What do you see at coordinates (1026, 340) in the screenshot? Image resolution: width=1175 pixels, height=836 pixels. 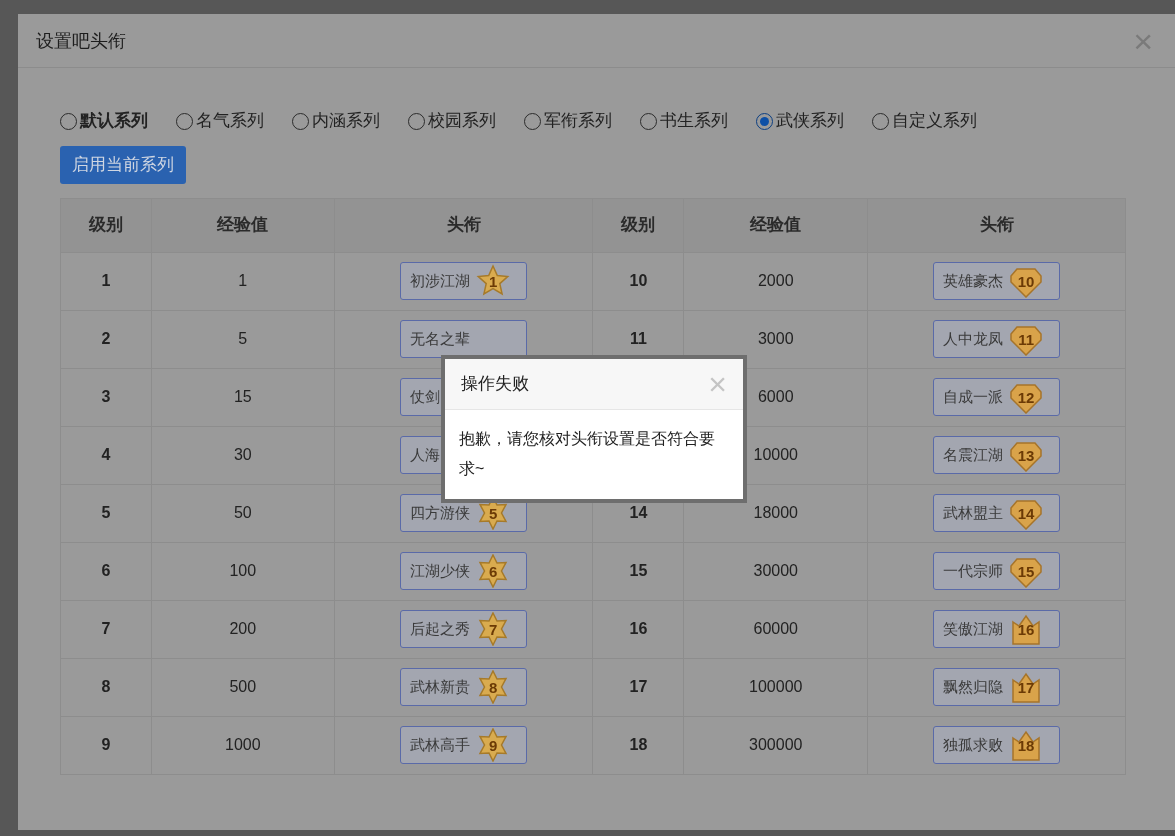 I see `badge-number: 11` at bounding box center [1026, 340].